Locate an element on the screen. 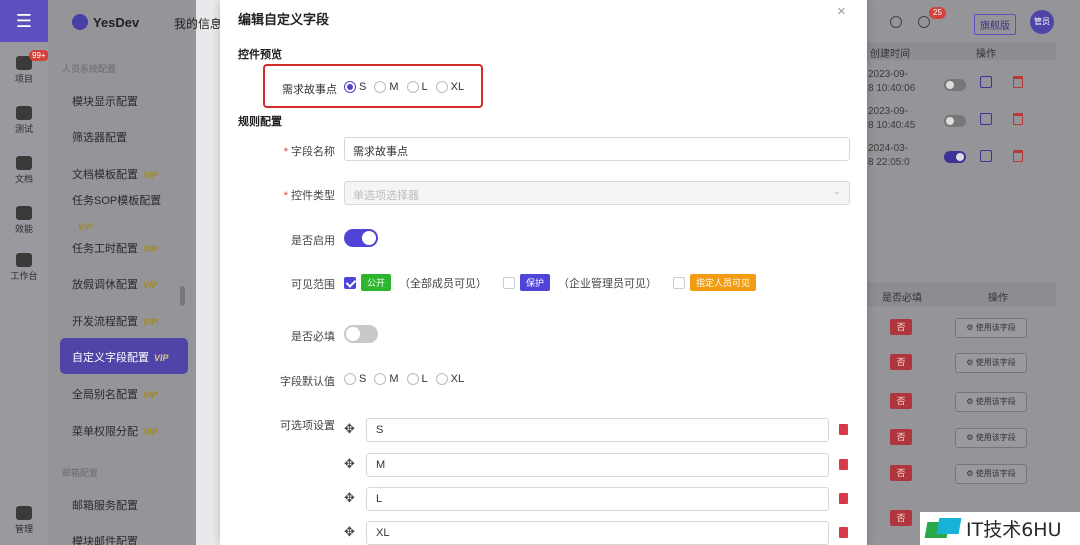 The width and height of the screenshot is (1080, 545). option-row: ✥ M is located at coordinates (599, 465).